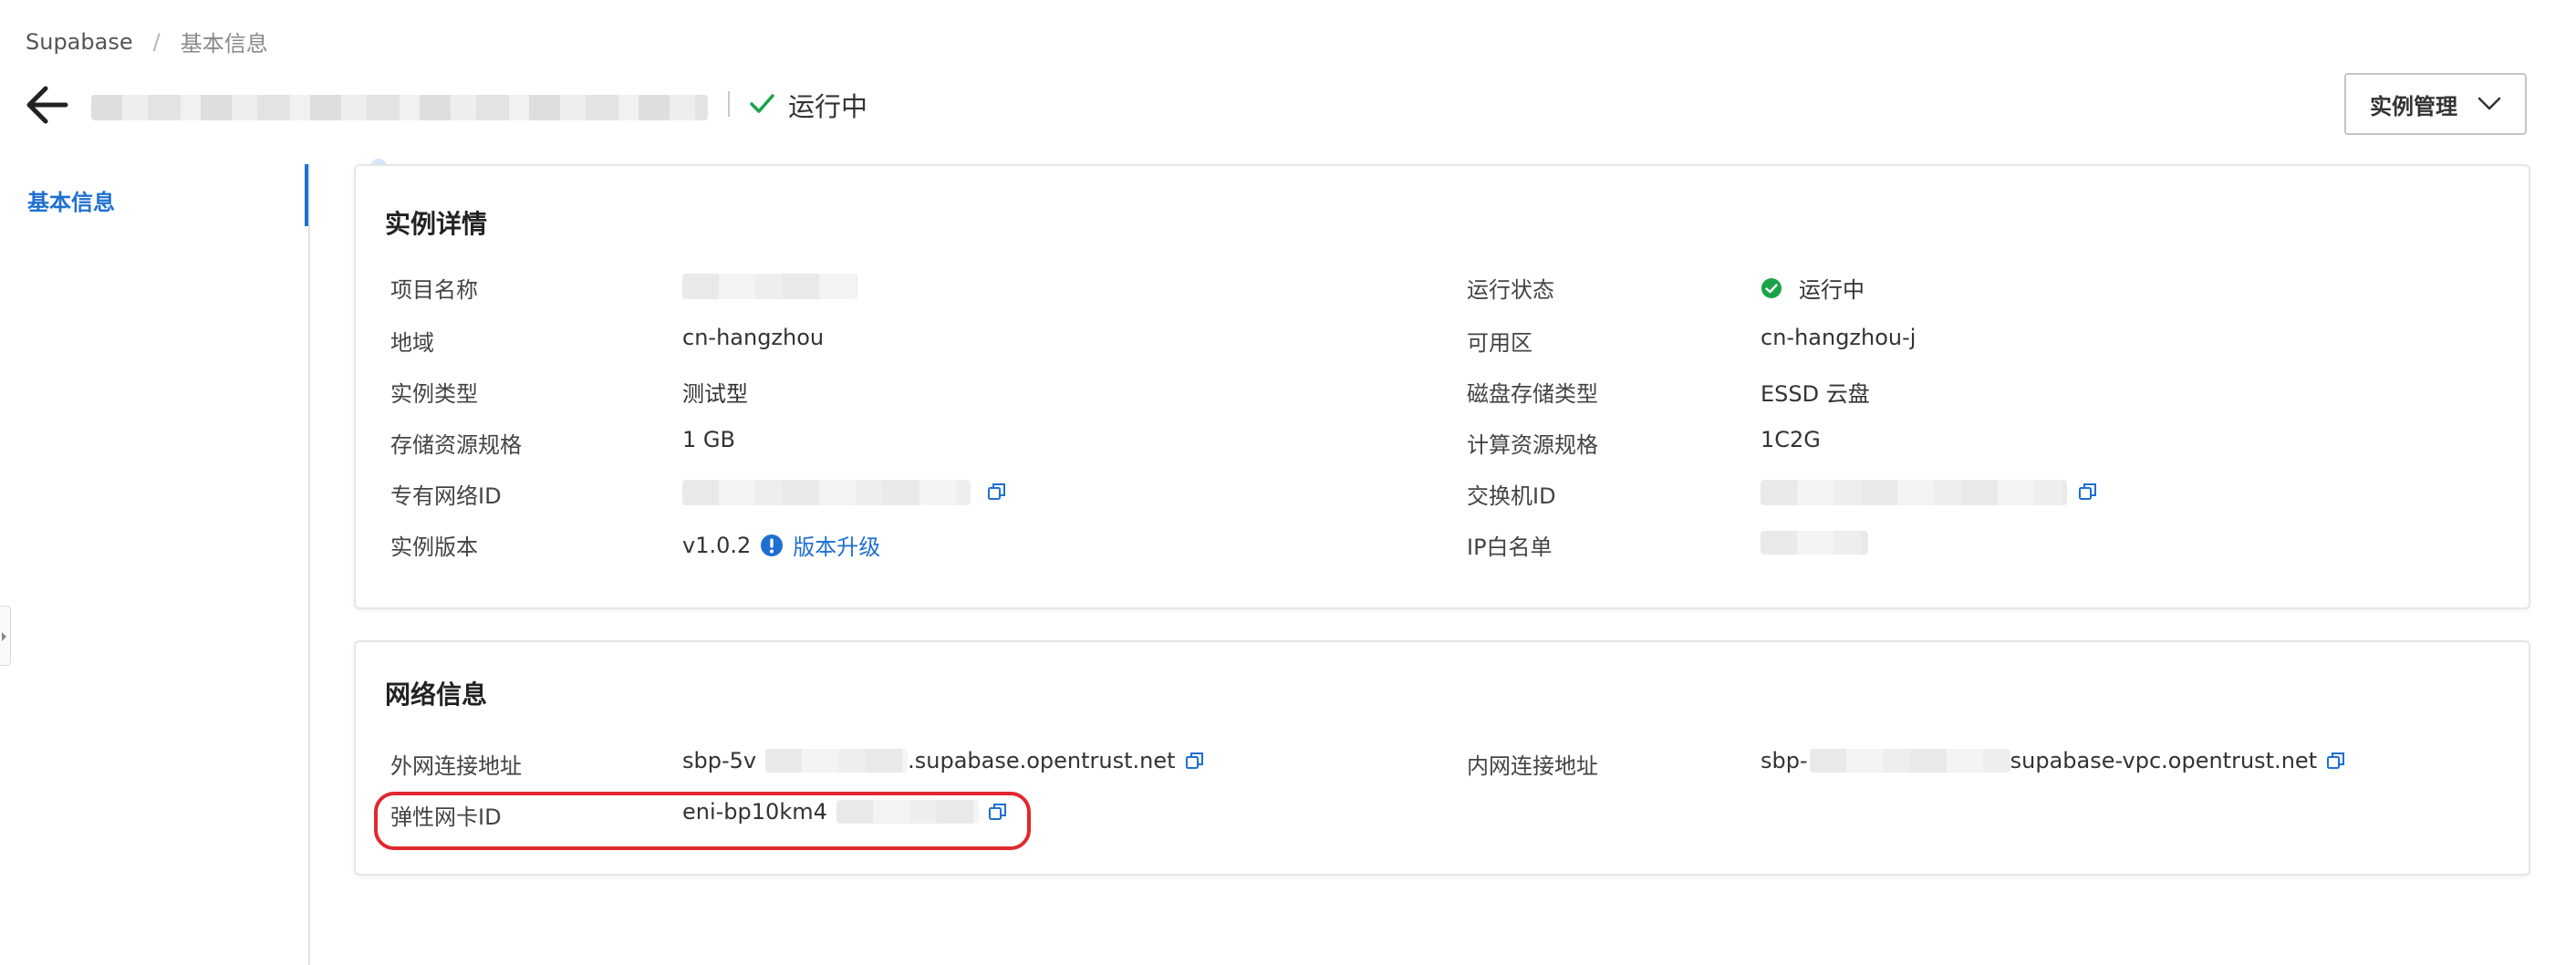  I want to click on label-eni-id: 弹性网卡ID, so click(446, 817).